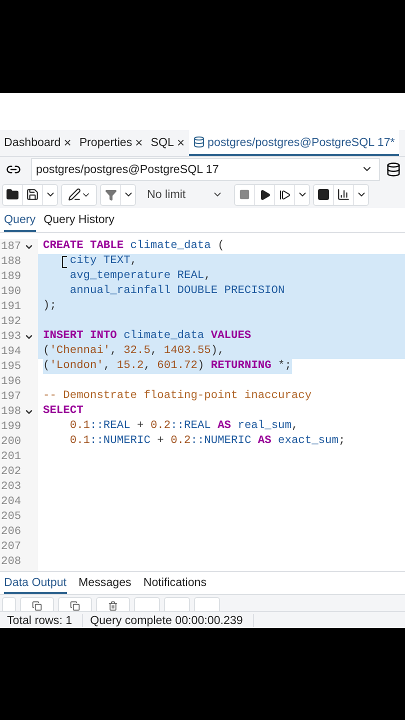 This screenshot has width=405, height=720. I want to click on line-number: 200, so click(11, 441).